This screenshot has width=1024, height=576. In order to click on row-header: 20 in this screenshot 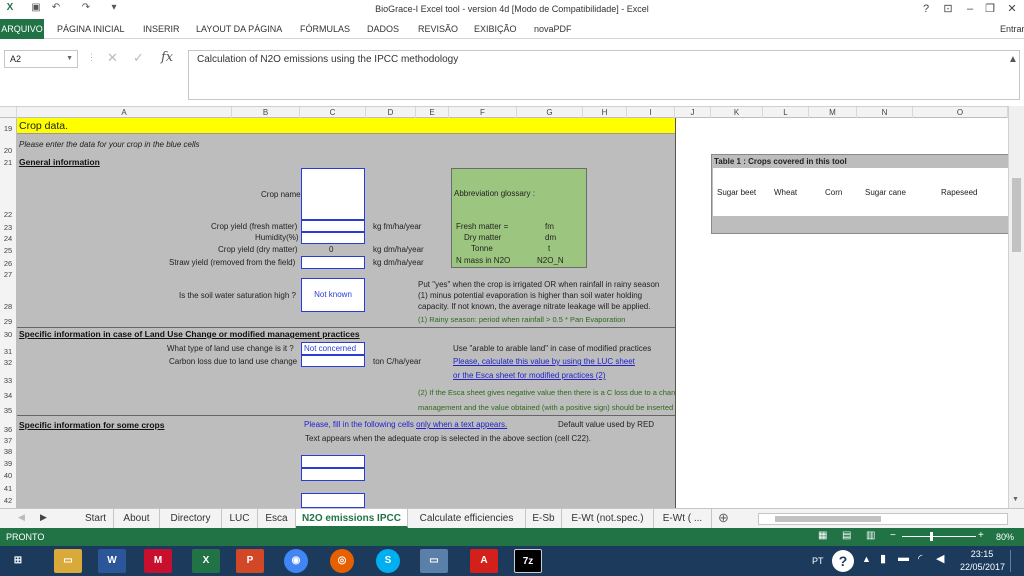, I will do `click(8, 150)`.